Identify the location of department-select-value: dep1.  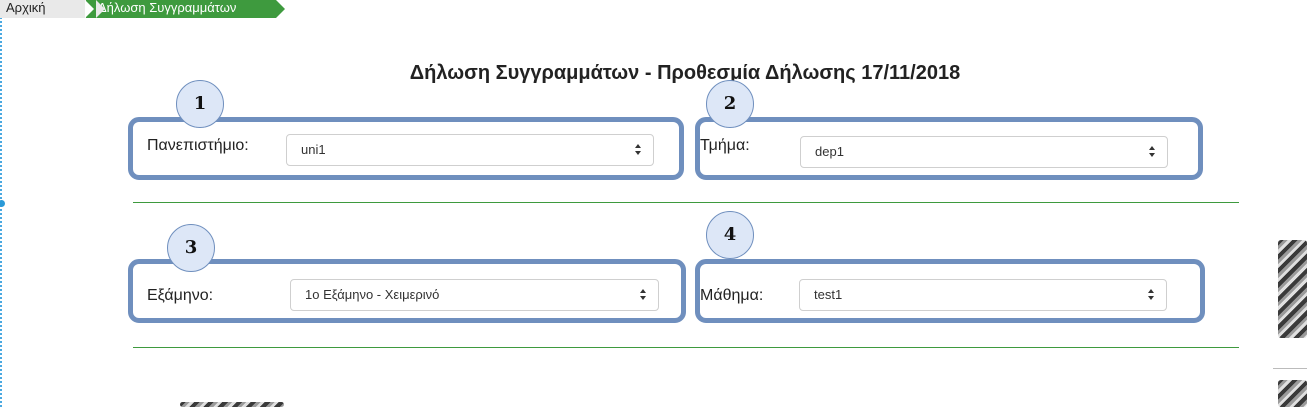
(829, 151).